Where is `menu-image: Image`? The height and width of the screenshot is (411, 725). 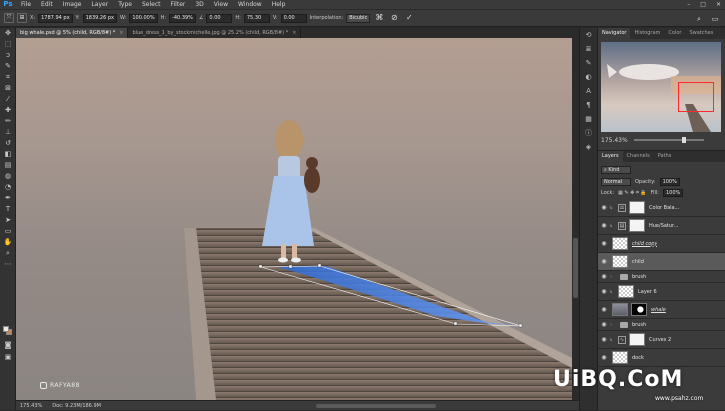
menu-image: Image is located at coordinates (72, 4).